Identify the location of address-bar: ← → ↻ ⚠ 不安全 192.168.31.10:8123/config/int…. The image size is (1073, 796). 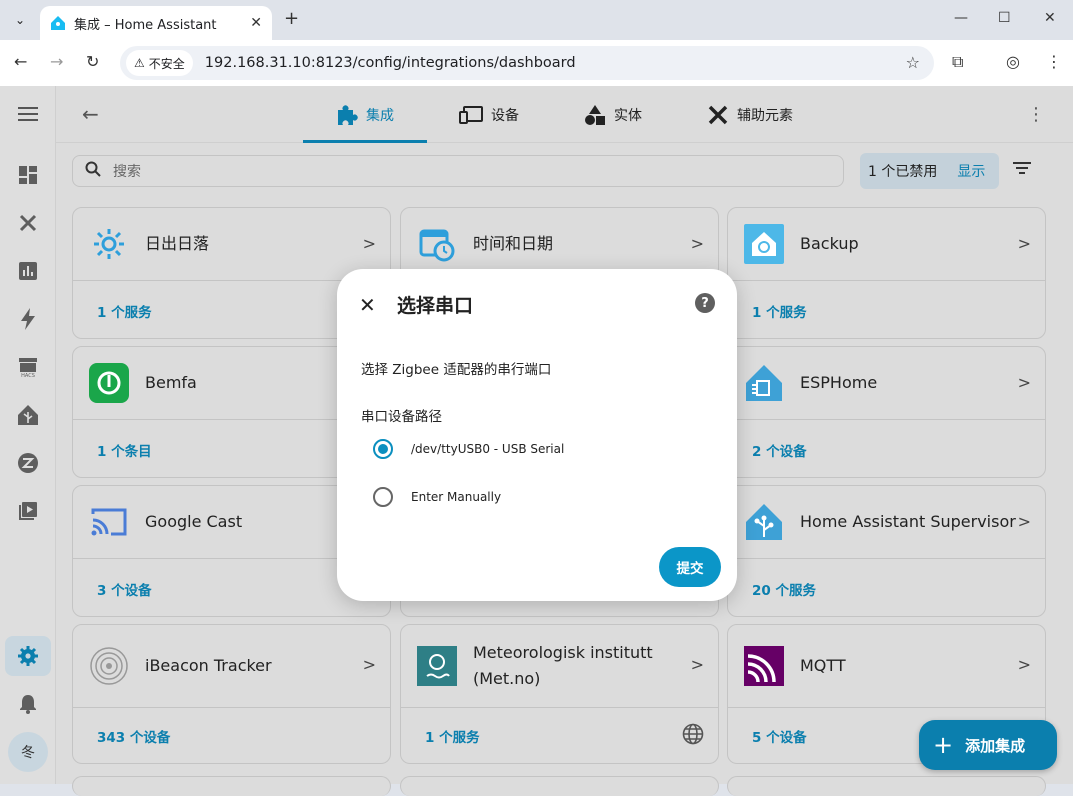
(536, 63).